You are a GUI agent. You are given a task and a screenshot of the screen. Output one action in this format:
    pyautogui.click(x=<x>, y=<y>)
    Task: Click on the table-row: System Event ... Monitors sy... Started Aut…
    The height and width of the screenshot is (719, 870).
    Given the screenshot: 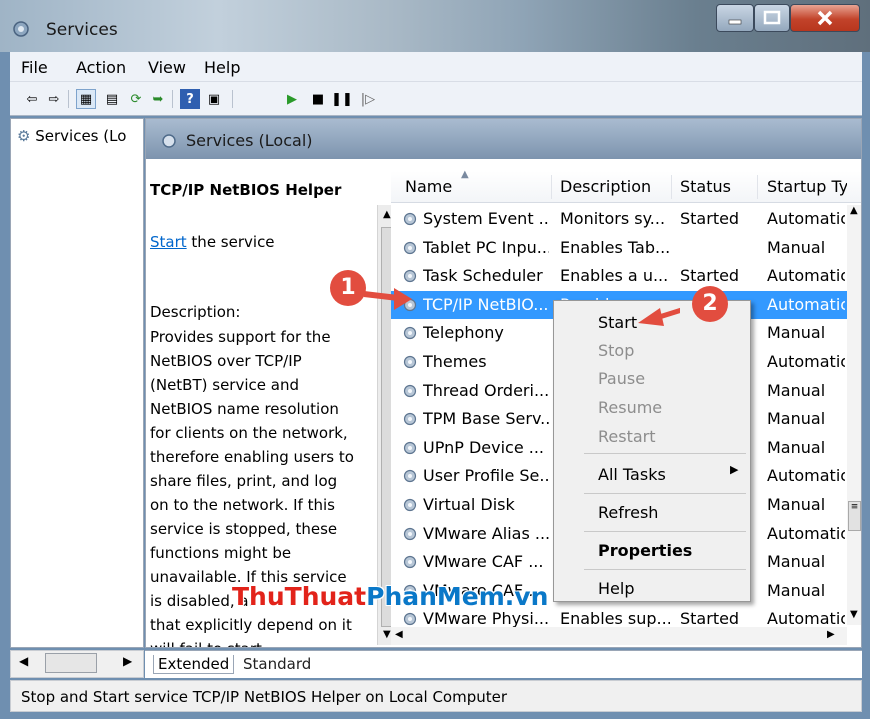 What is the action you would take?
    pyautogui.click(x=626, y=219)
    